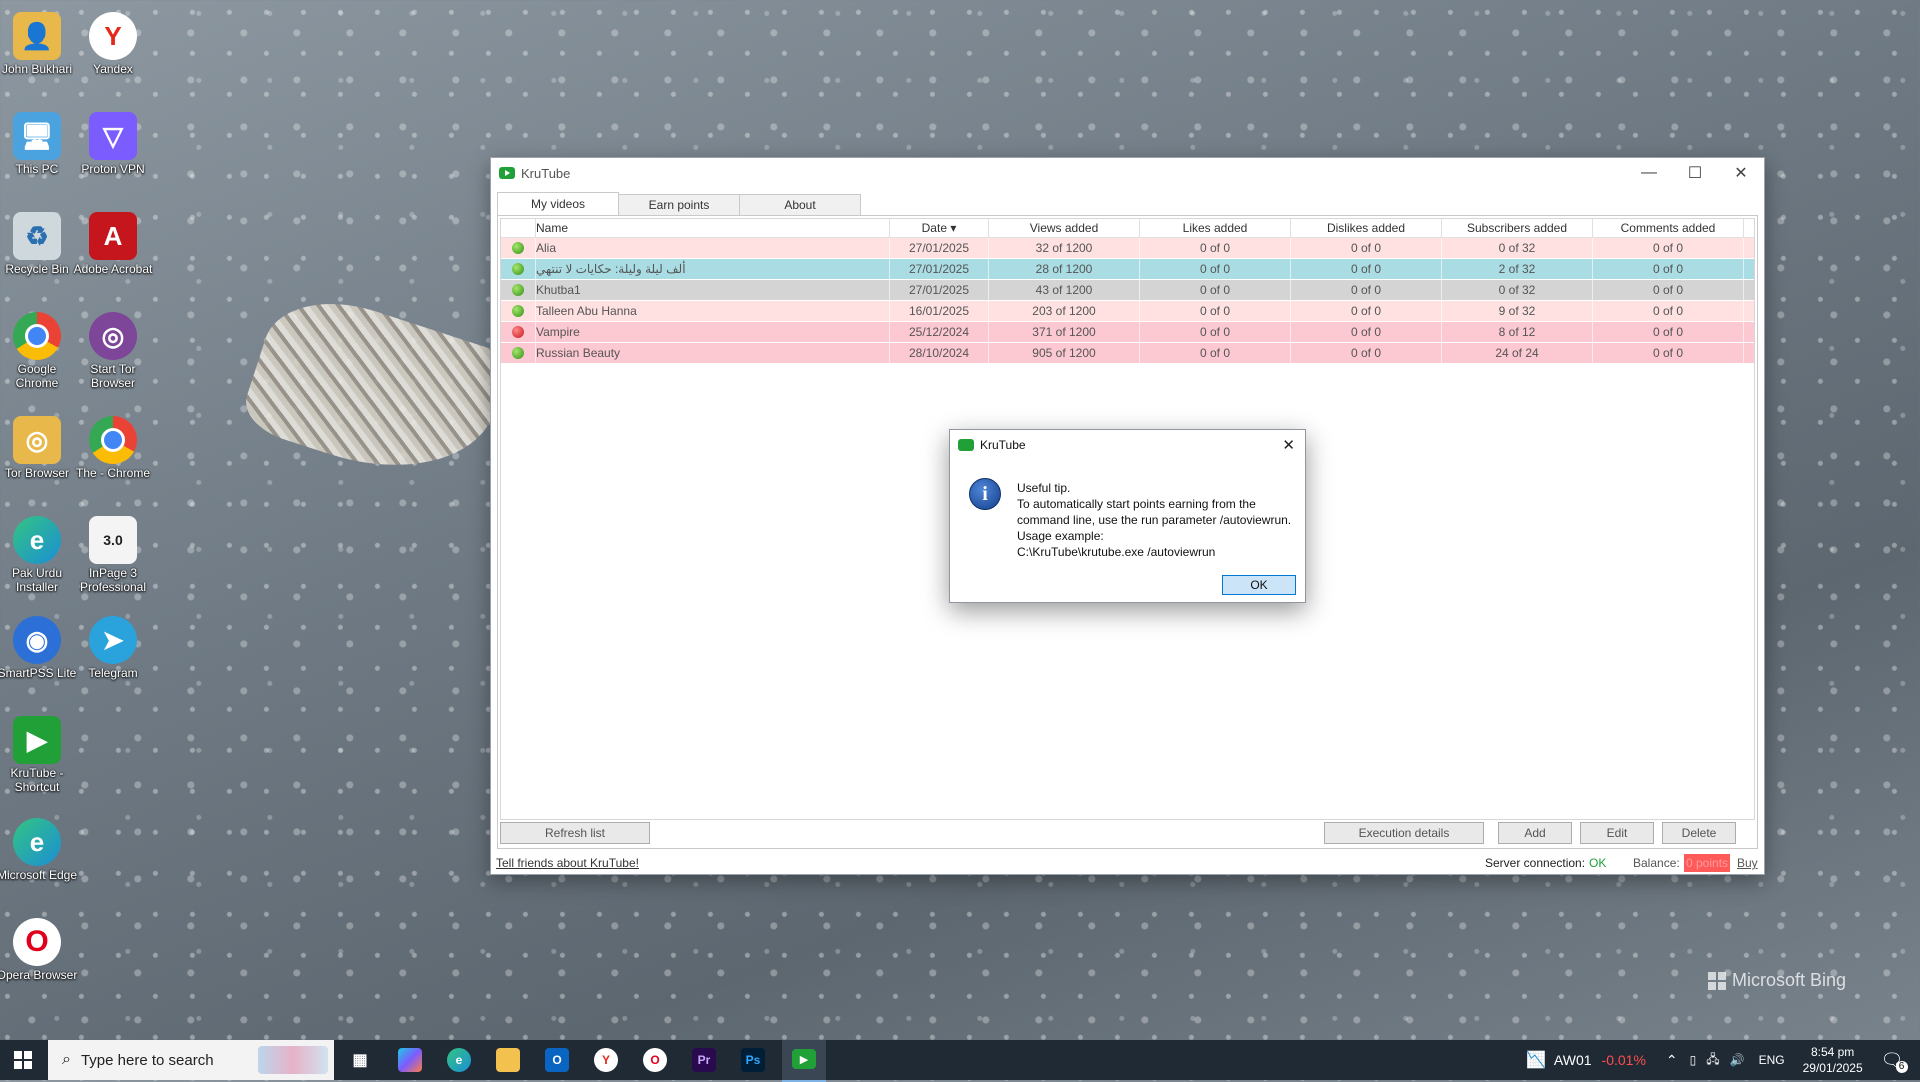  I want to click on desktop-icon-the-chrome: The - Chrome, so click(113, 446).